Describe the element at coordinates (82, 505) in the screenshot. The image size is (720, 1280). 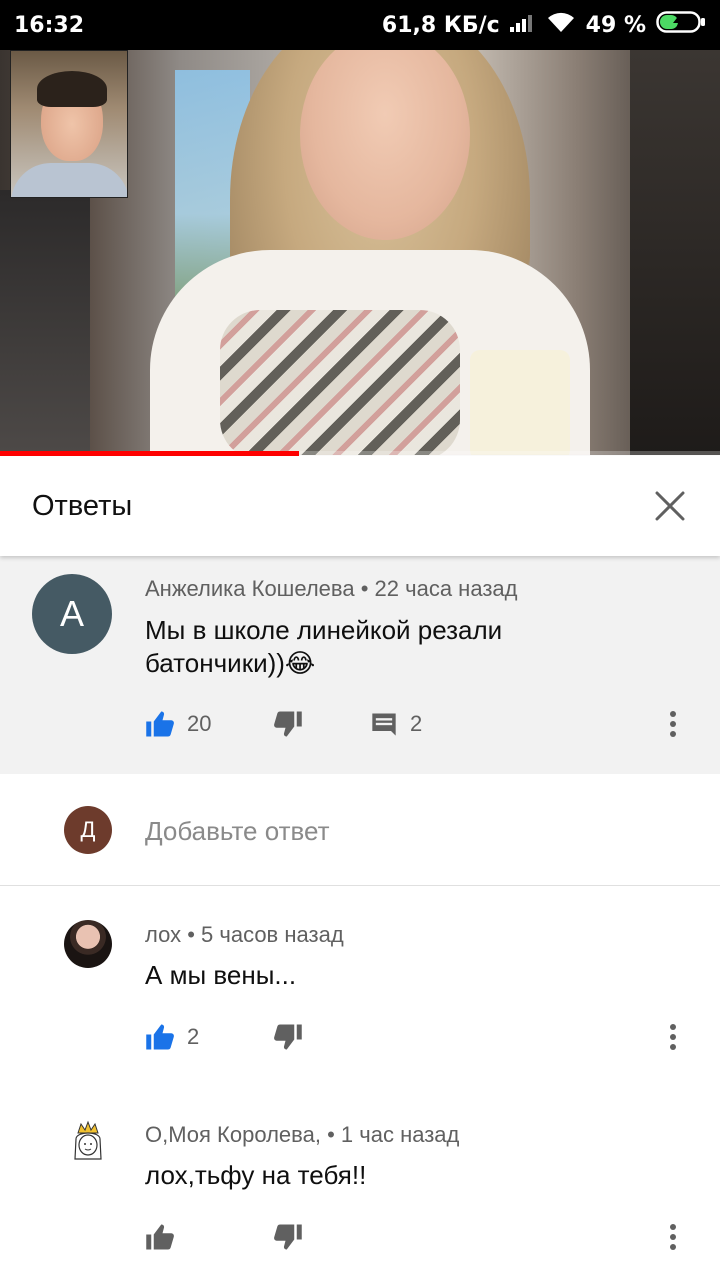
I see `panel-title: Ответы` at that location.